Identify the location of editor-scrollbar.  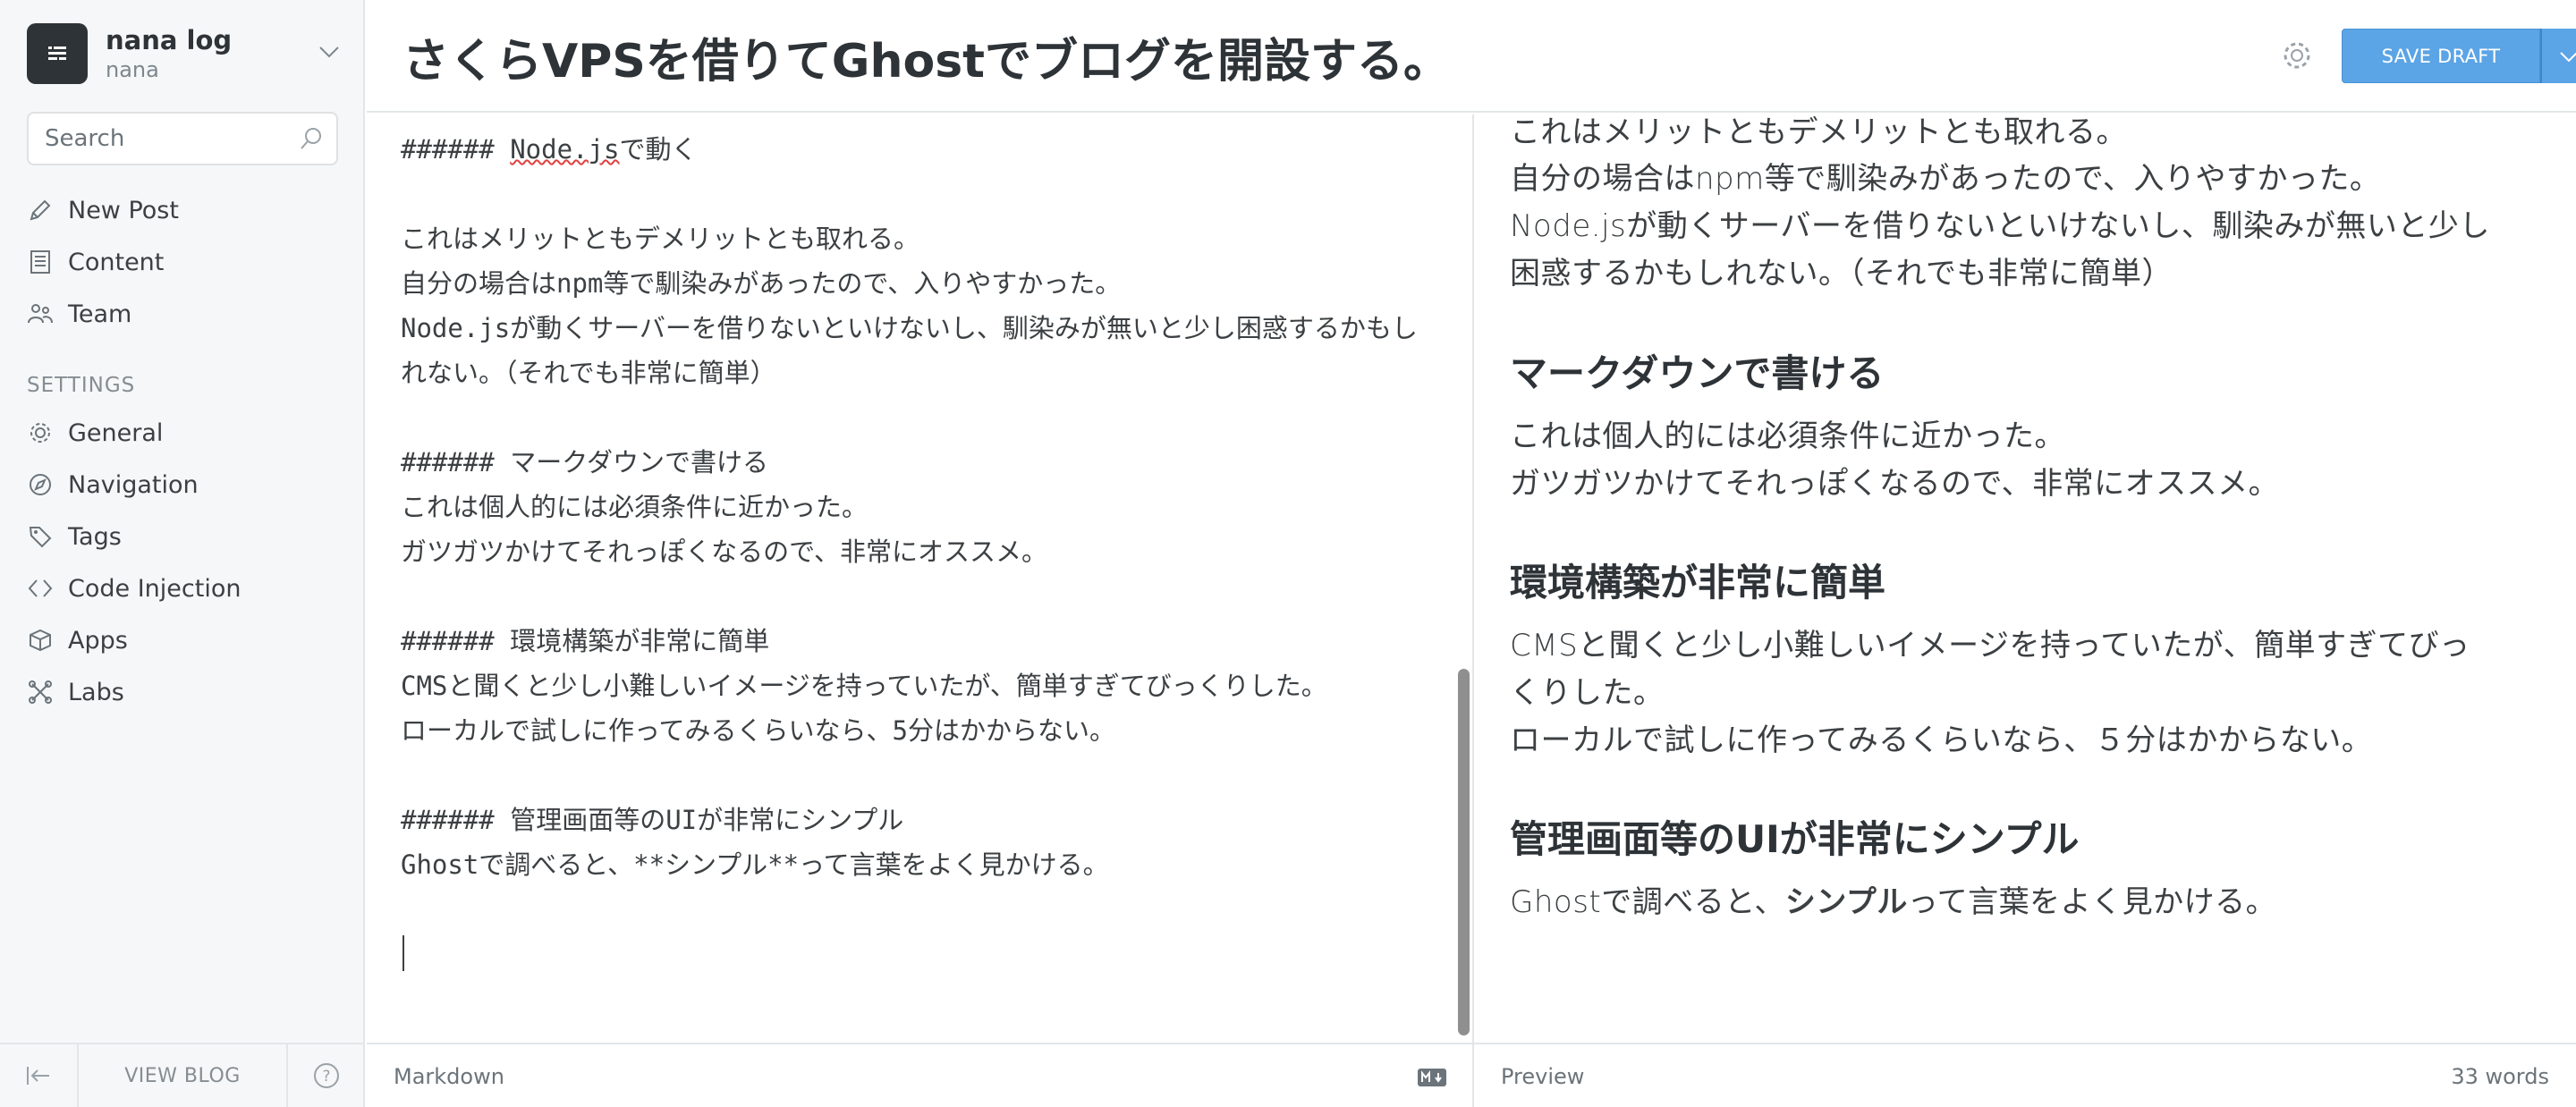
(1464, 852).